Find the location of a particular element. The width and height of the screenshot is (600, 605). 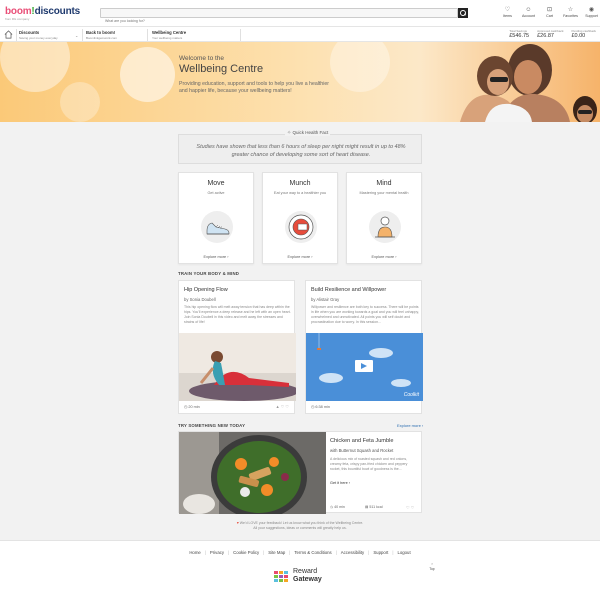

brand-line-2: Gateway is located at coordinates (307, 579).